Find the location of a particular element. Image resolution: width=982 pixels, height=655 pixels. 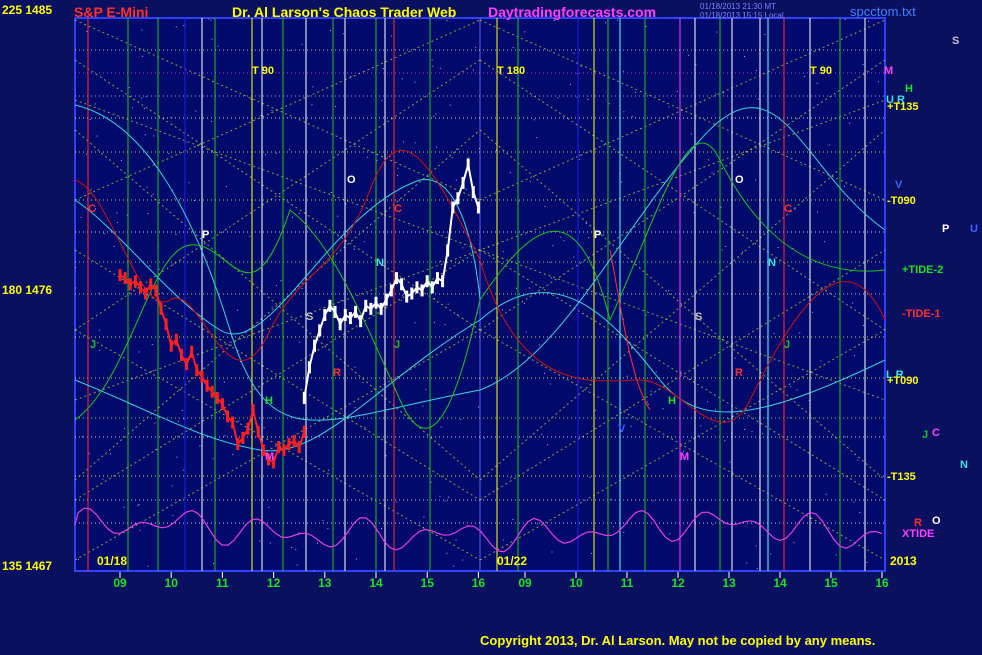

site-link: Daytradingforecasts.com is located at coordinates (572, 12).